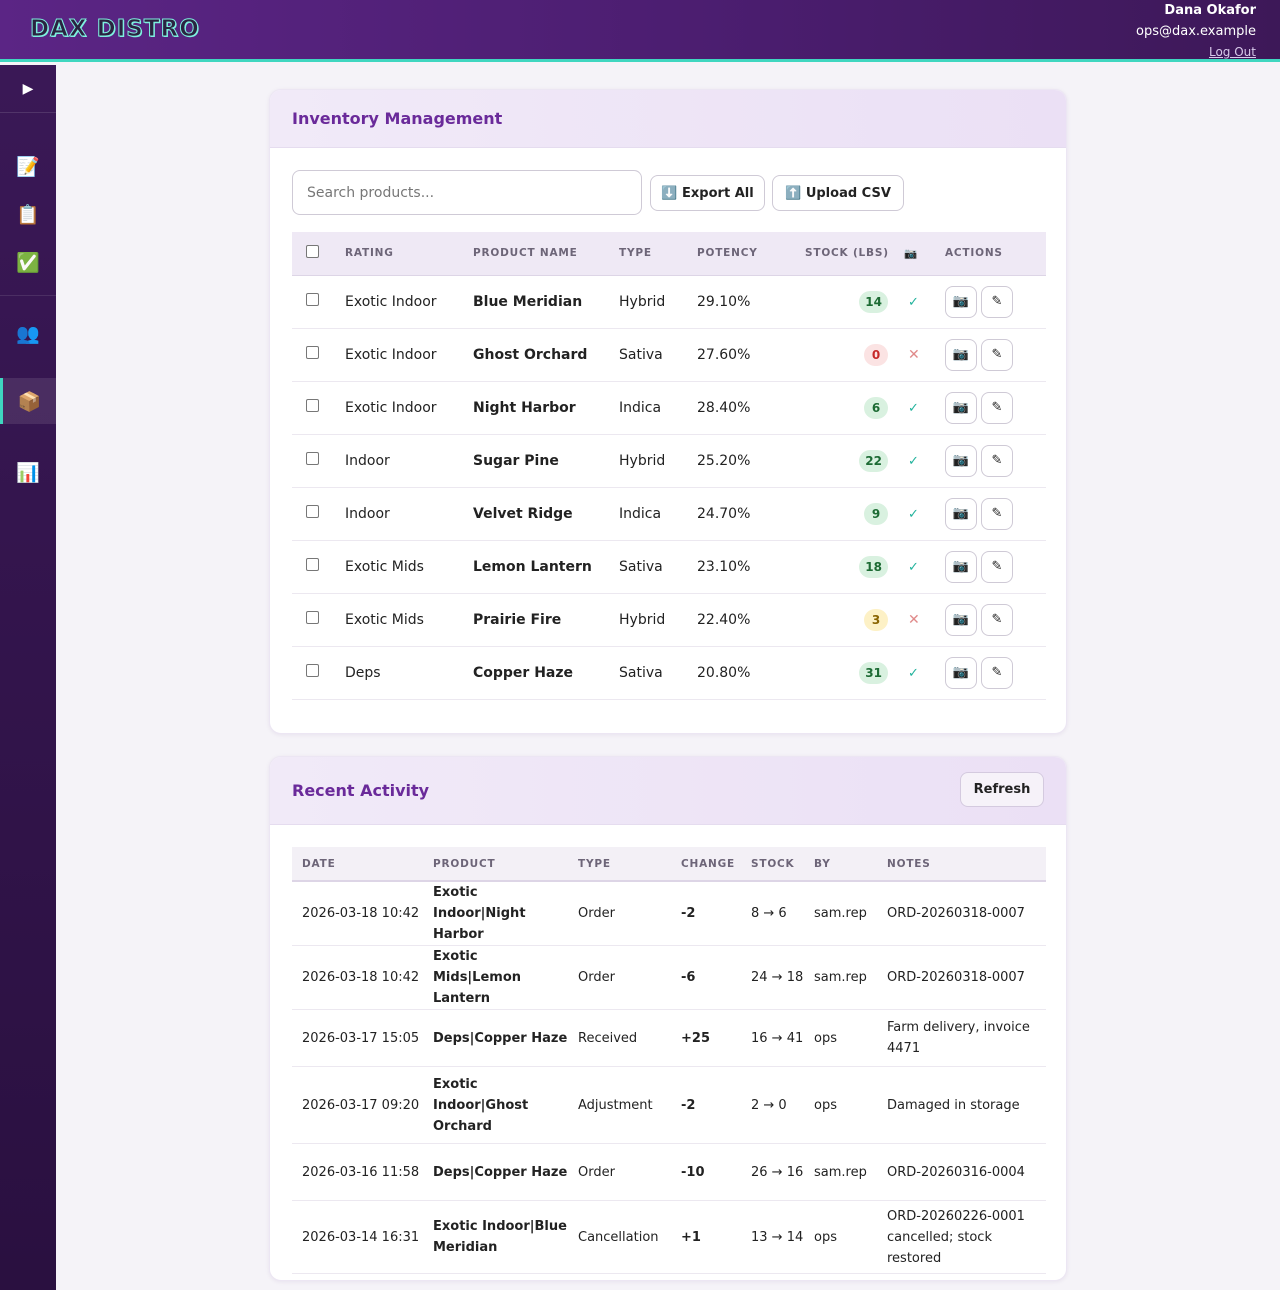  I want to click on activity-type-cell: Received, so click(619, 1038).